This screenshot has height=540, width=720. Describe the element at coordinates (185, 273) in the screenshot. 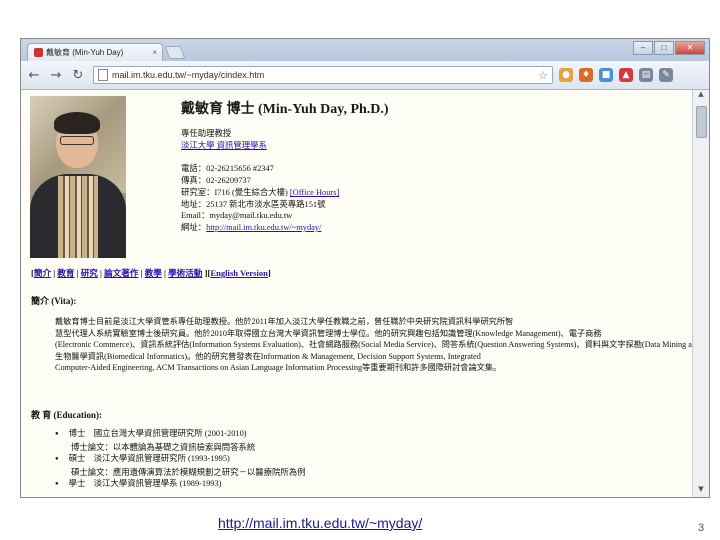

I see `nav-activities-link: 學術活動` at that location.